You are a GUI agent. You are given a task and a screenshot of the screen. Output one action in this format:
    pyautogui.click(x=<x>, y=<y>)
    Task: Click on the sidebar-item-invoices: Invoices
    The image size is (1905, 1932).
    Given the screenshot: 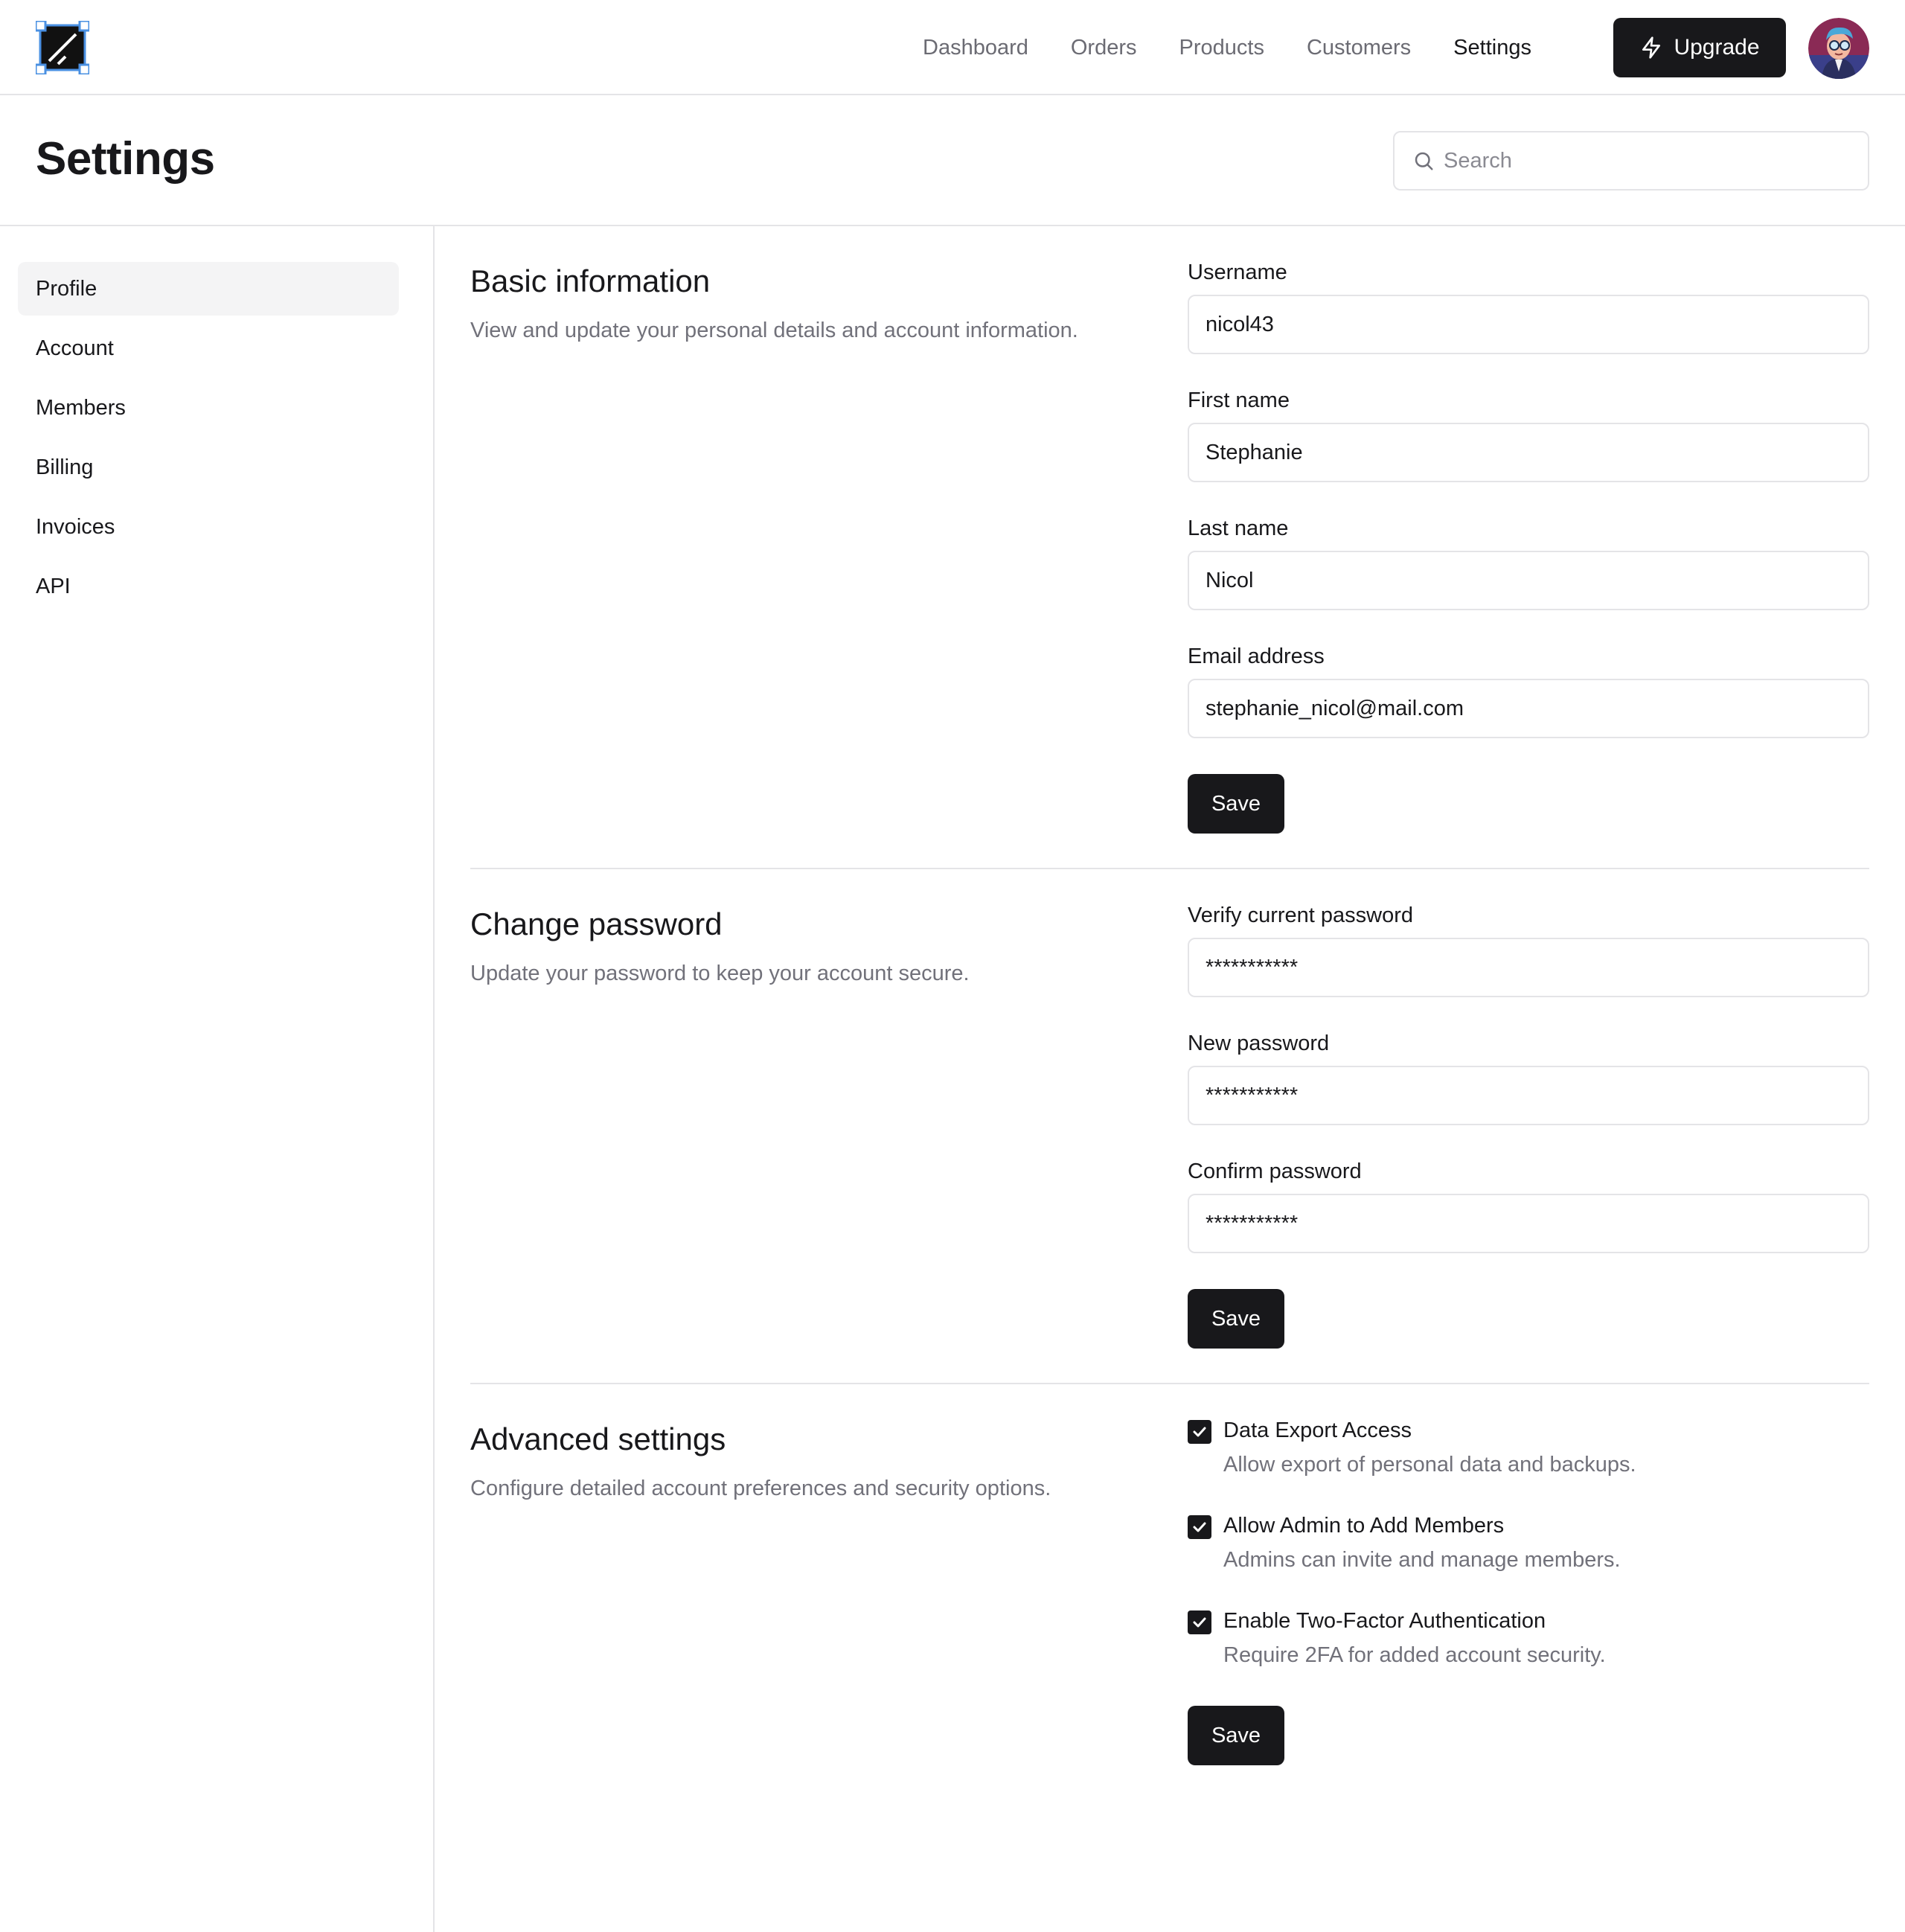 What is the action you would take?
    pyautogui.click(x=208, y=527)
    